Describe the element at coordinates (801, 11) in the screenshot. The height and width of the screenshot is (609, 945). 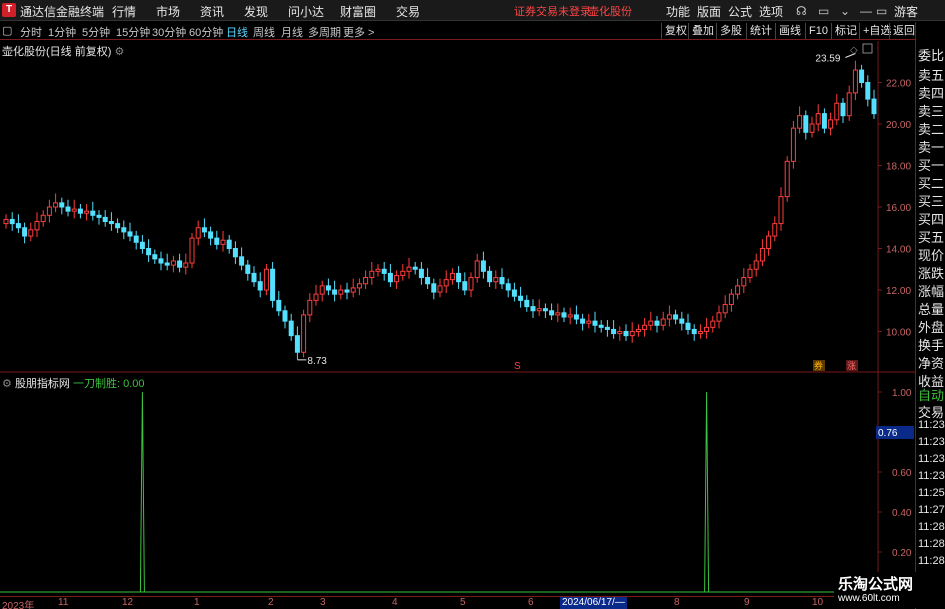
I see `headset-icon: ☊` at that location.